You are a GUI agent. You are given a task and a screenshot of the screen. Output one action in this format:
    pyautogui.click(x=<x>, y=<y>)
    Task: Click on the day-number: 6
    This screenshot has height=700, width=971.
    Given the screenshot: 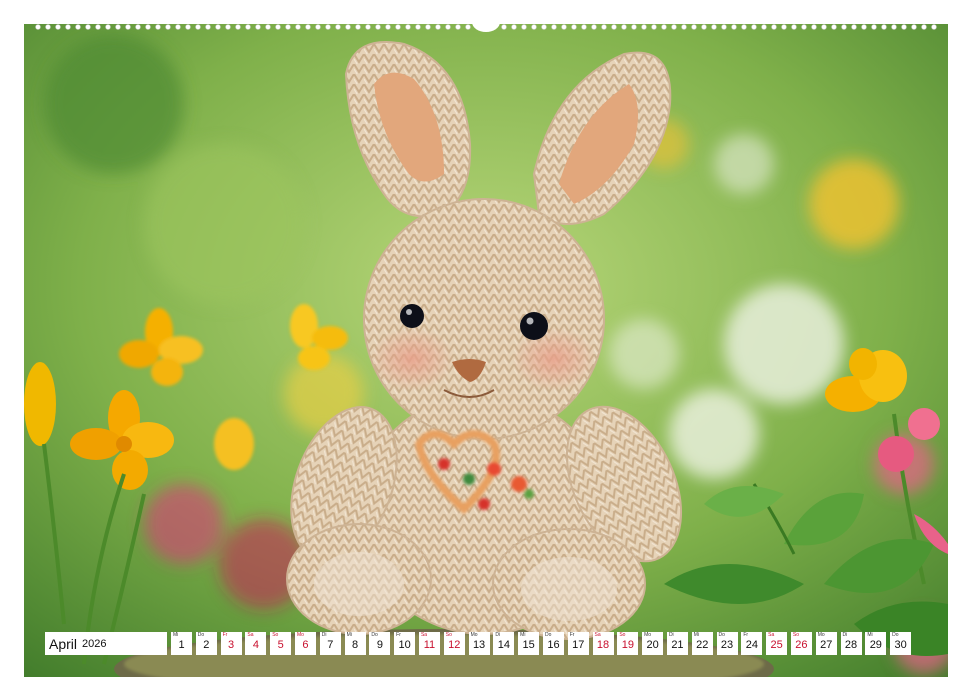 What is the action you would take?
    pyautogui.click(x=305, y=645)
    